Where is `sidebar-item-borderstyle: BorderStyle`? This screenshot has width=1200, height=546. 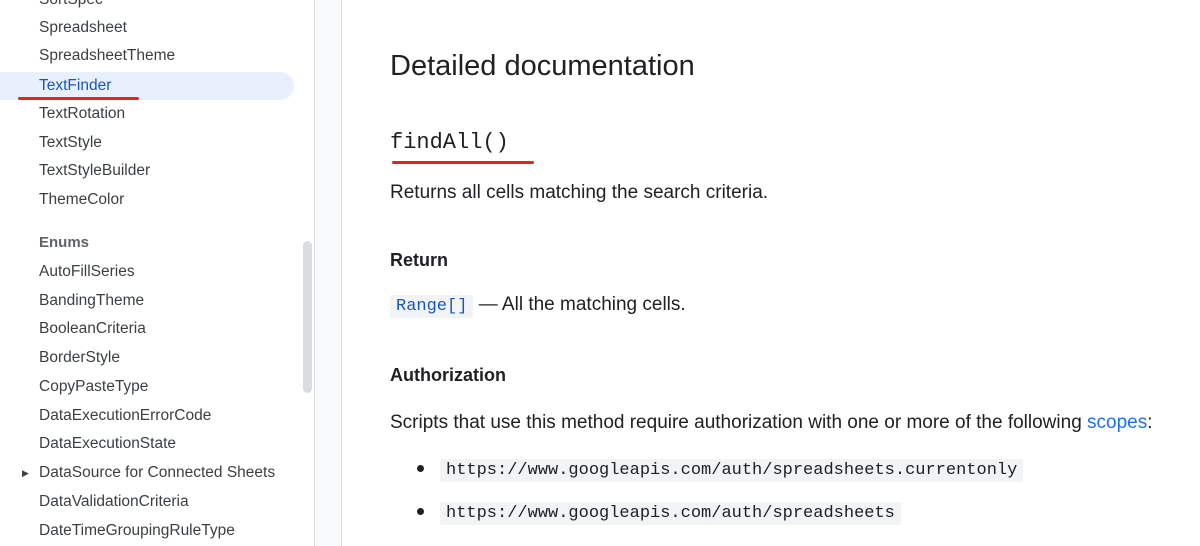
sidebar-item-borderstyle: BorderStyle is located at coordinates (147, 358).